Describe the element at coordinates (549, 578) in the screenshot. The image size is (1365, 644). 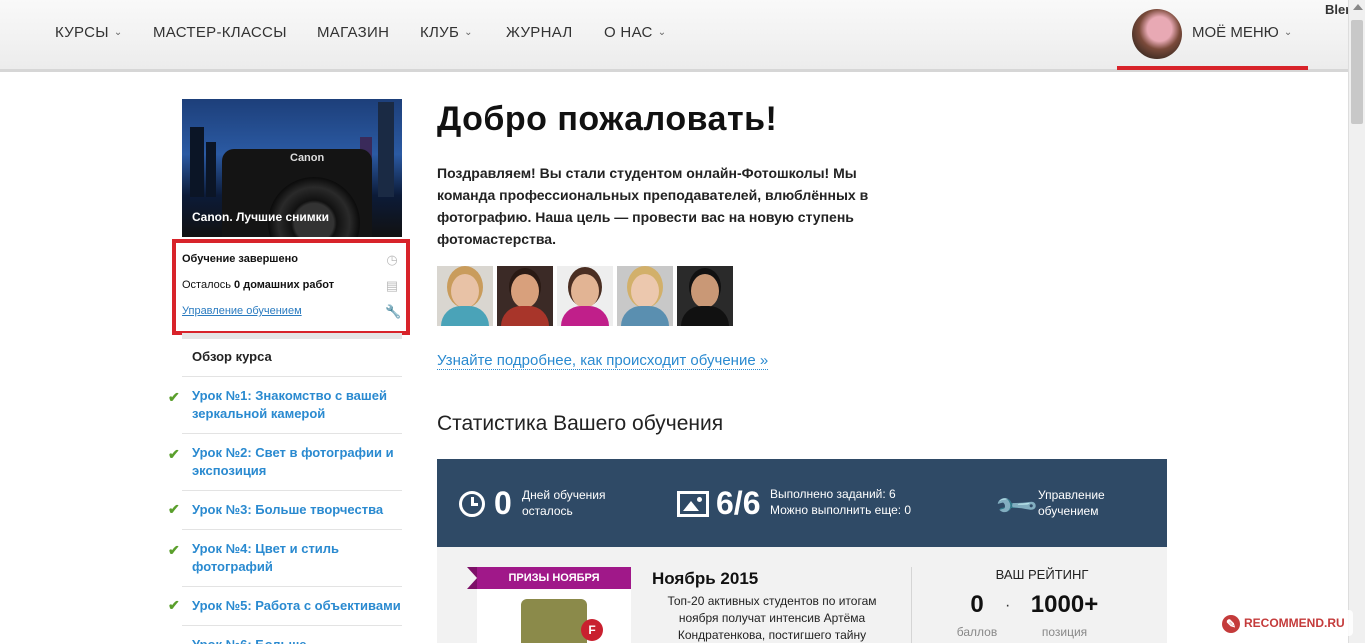
I see `prize-ribbon: ПРИЗЫ НОЯБРЯ` at that location.